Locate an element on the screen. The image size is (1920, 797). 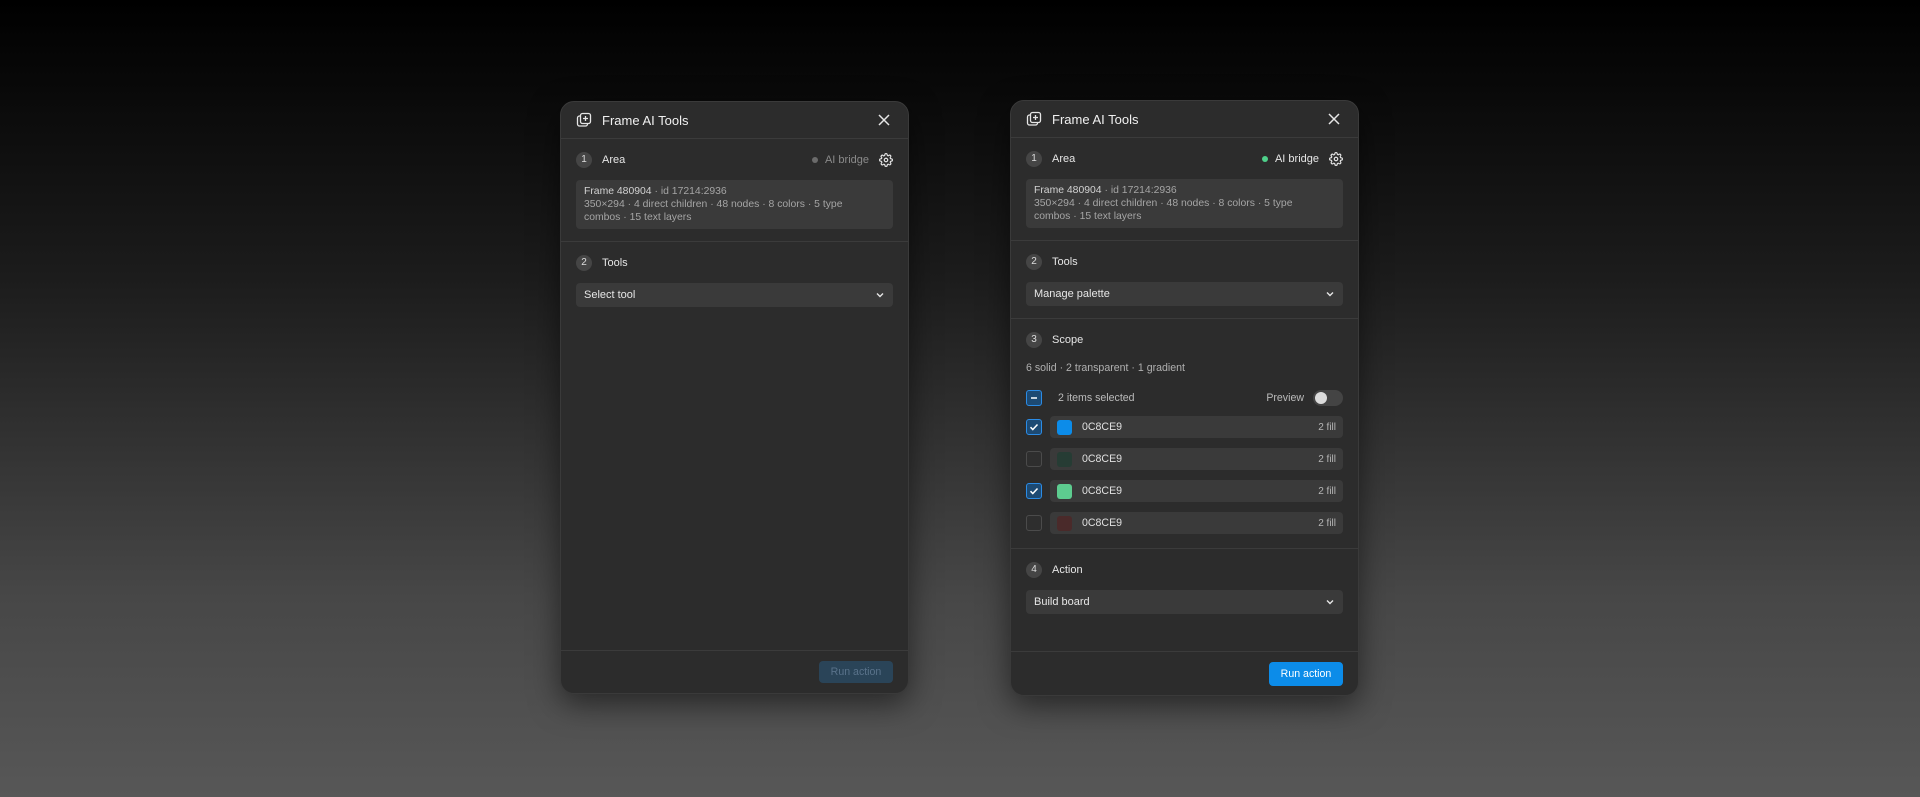
section-title: Scope is located at coordinates (1068, 339).